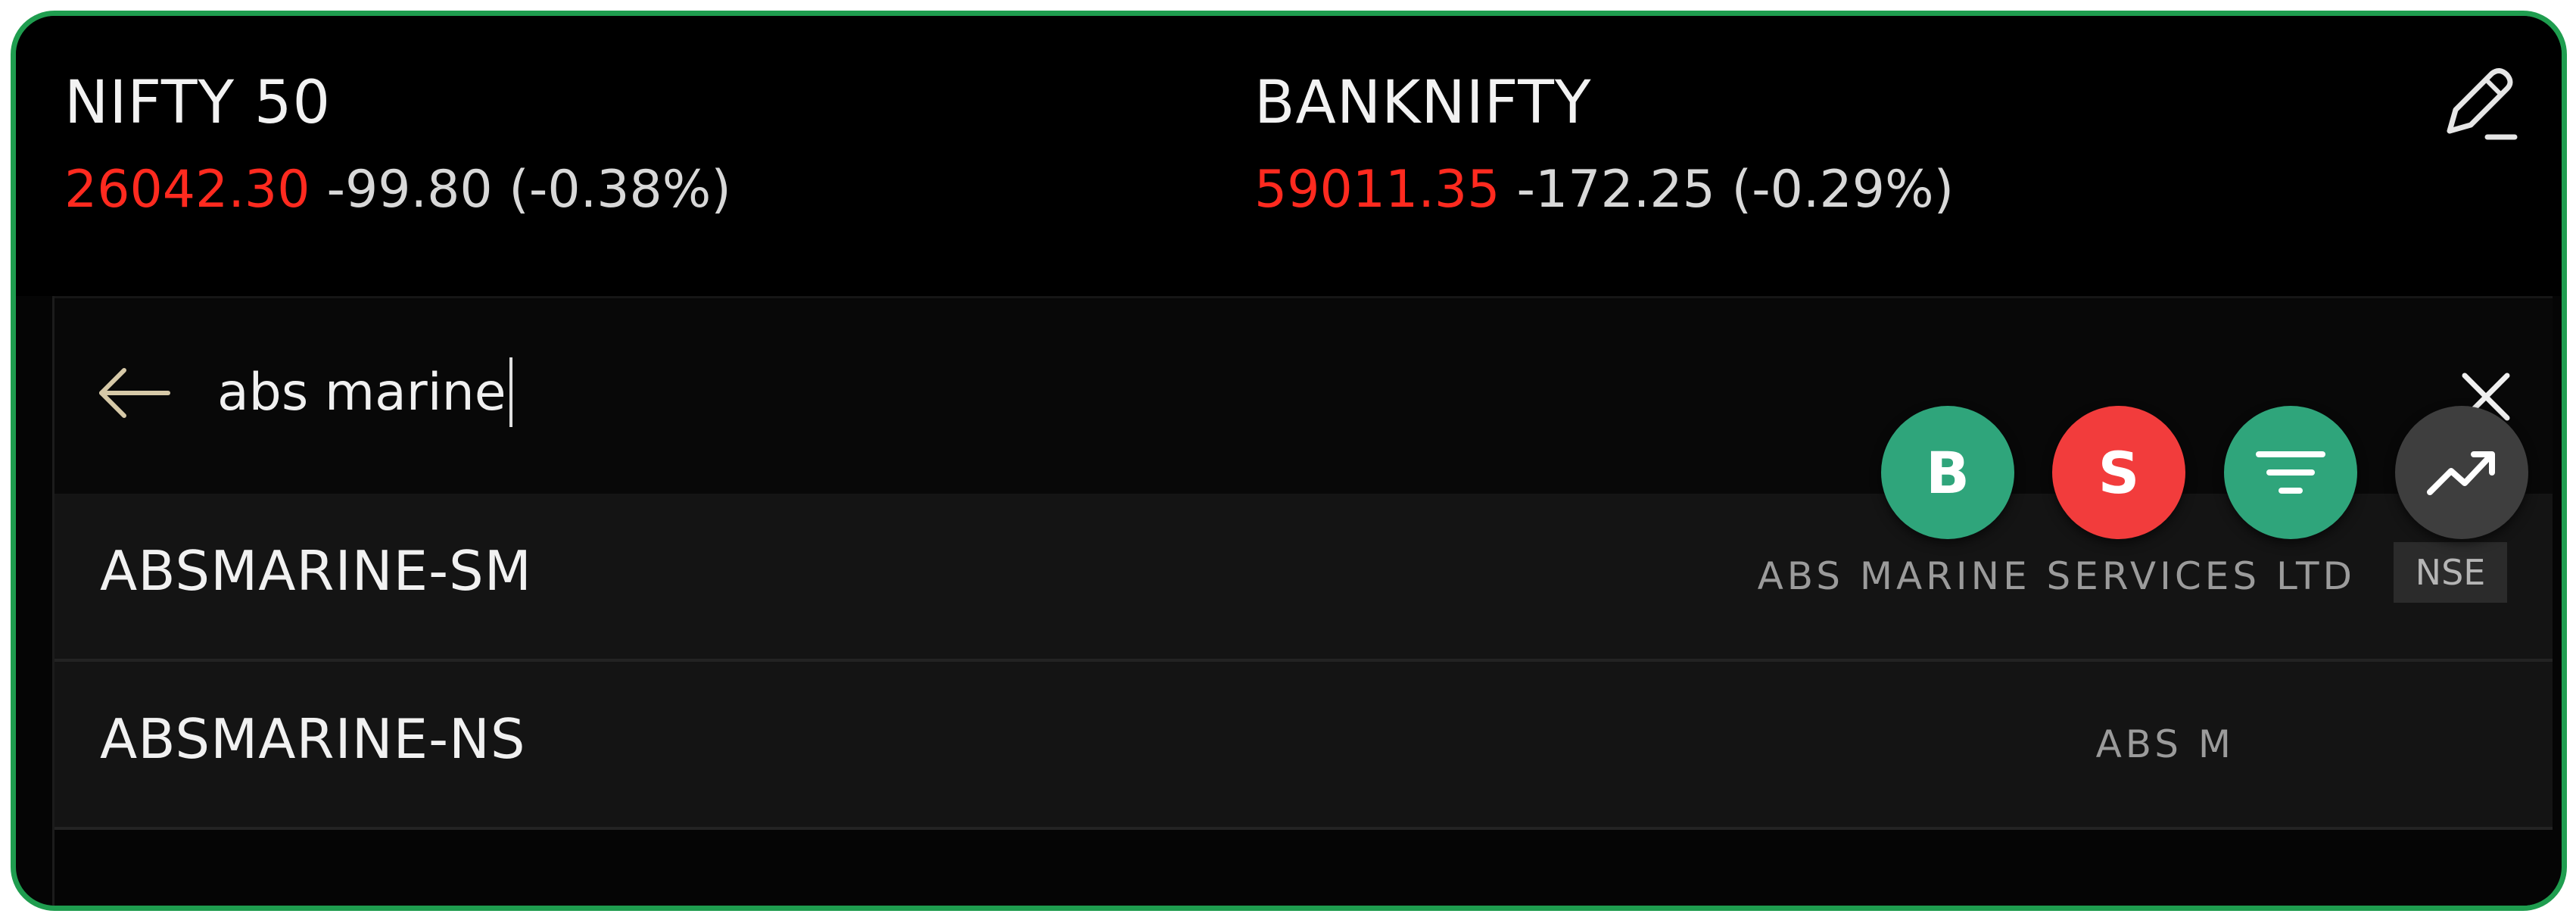 The width and height of the screenshot is (2576, 923). I want to click on index-change: -99.80 (-0.38%), so click(528, 190).